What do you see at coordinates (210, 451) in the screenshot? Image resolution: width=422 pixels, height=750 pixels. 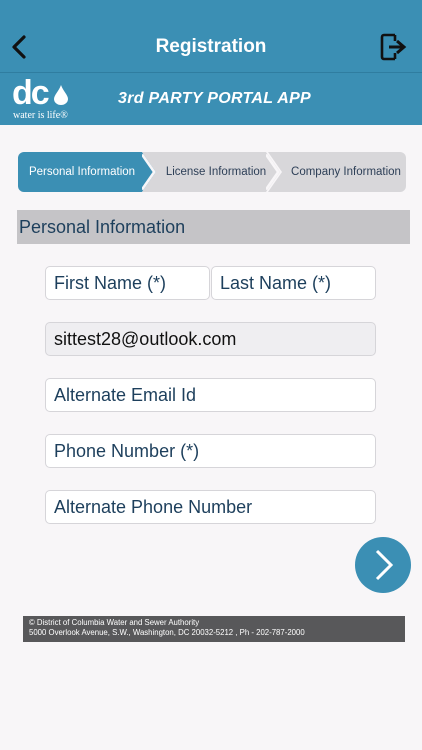 I see `phone-number-field: Phone Number (*)` at bounding box center [210, 451].